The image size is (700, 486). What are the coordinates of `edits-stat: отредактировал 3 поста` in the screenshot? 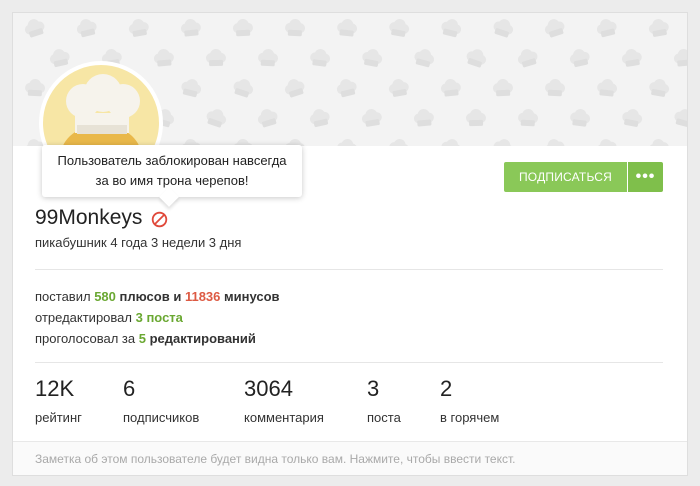 It's located at (109, 317).